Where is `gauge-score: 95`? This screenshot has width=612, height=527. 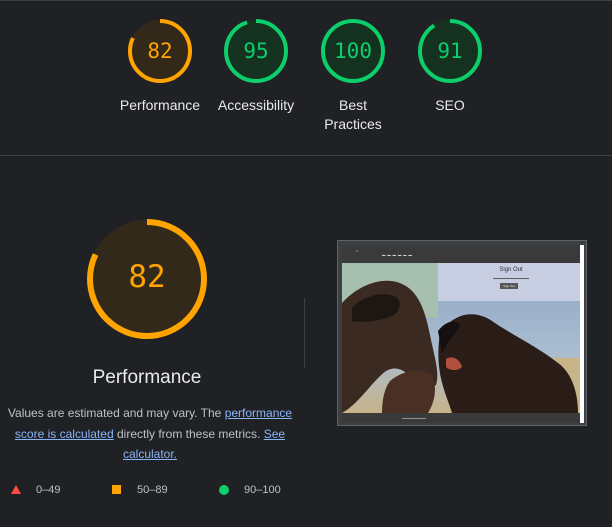
gauge-score: 95 is located at coordinates (256, 51).